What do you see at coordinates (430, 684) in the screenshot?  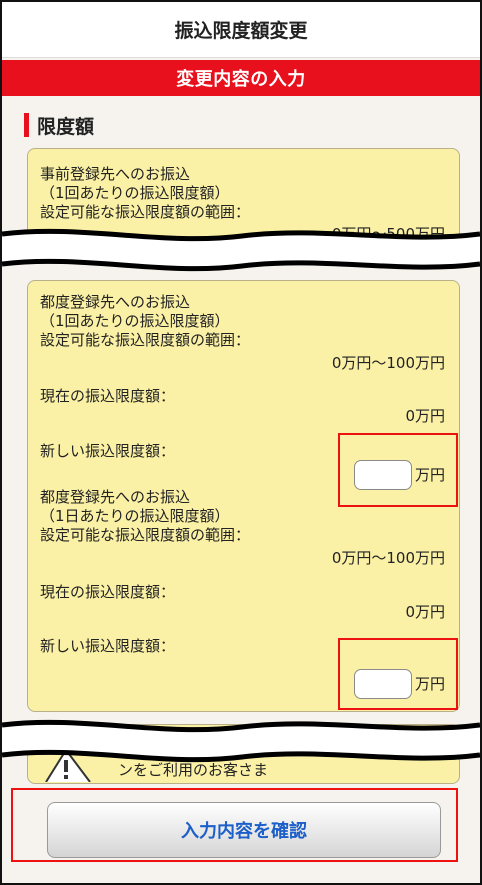 I see `group2-unit: 万円` at bounding box center [430, 684].